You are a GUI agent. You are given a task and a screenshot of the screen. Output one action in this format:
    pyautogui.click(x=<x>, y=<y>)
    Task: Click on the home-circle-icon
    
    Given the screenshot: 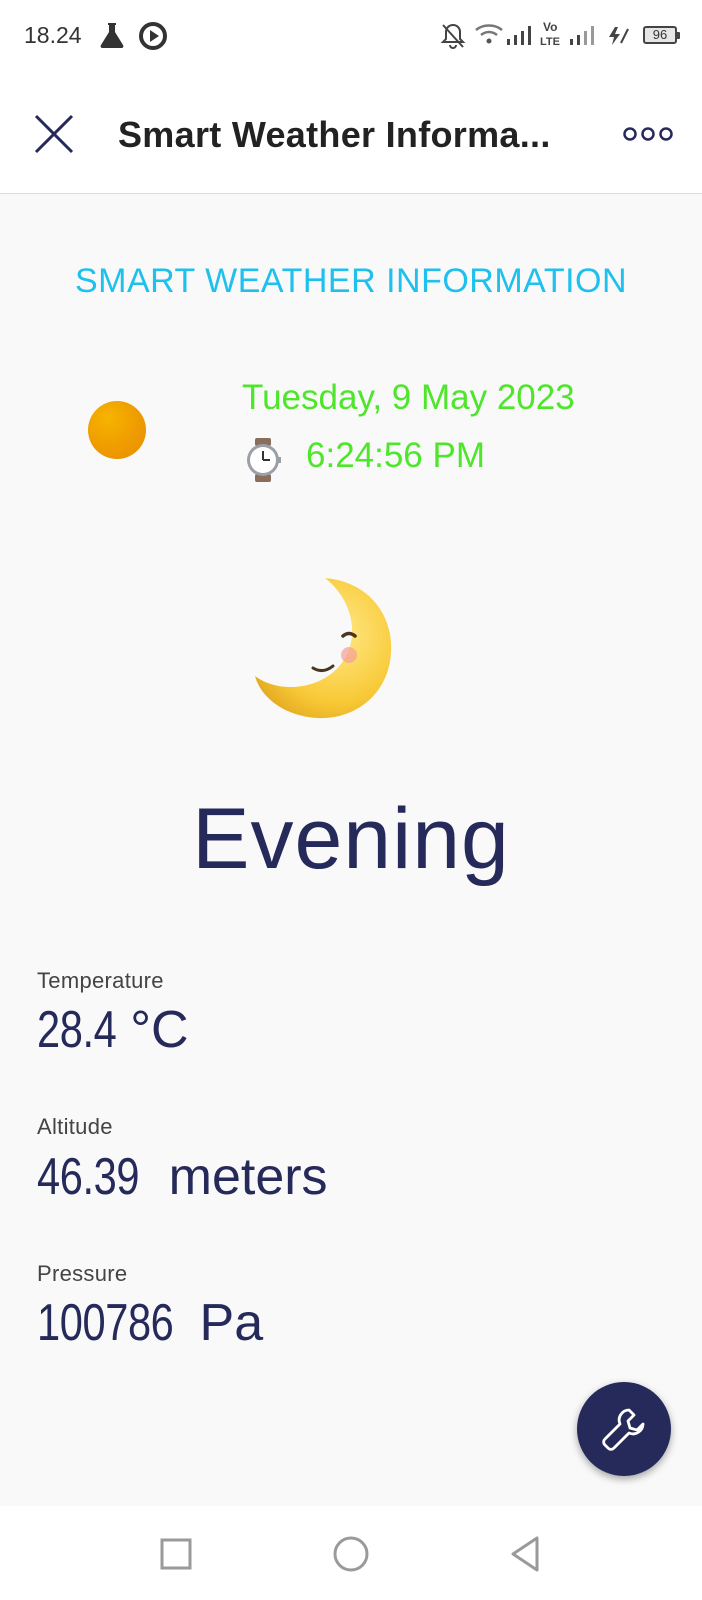 What is the action you would take?
    pyautogui.click(x=351, y=1554)
    